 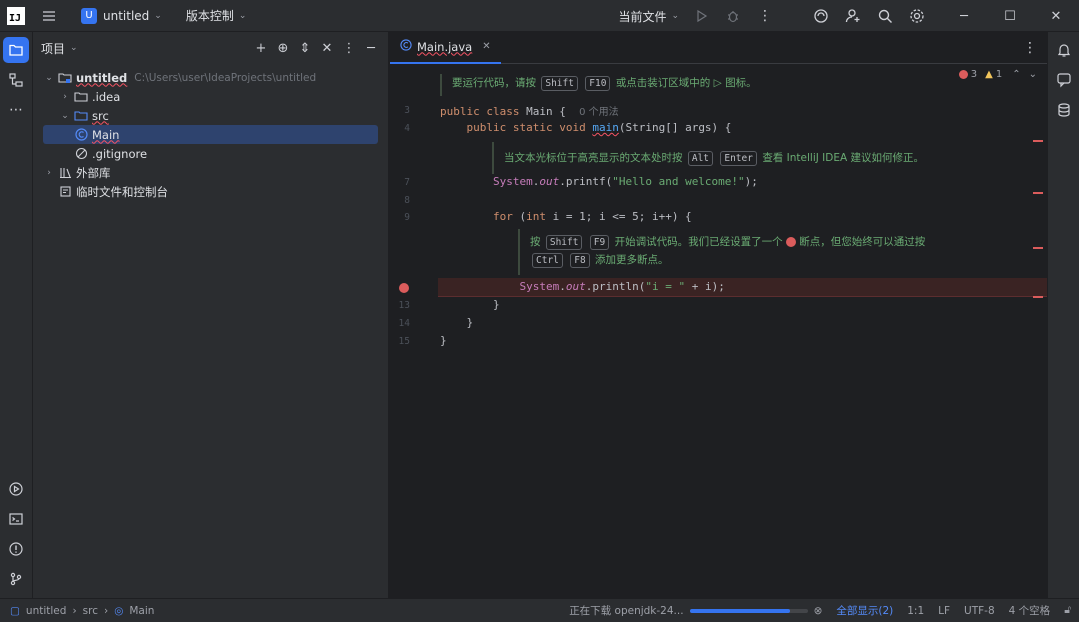 What do you see at coordinates (1067, 610) in the screenshot?
I see `lock-icon: 🔓︎` at bounding box center [1067, 610].